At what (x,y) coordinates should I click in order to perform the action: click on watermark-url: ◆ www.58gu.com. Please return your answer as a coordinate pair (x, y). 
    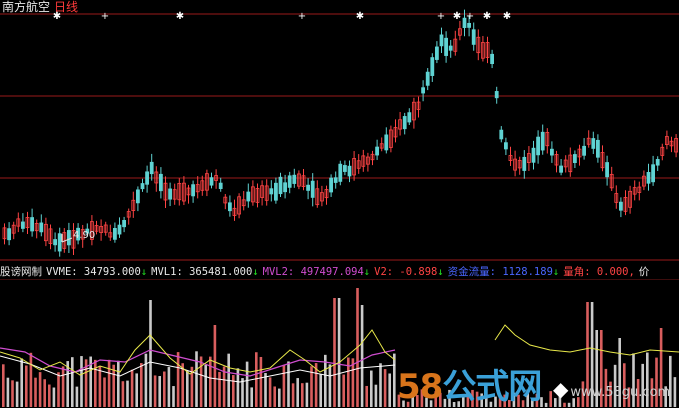
    Looking at the image, I should click on (612, 389).